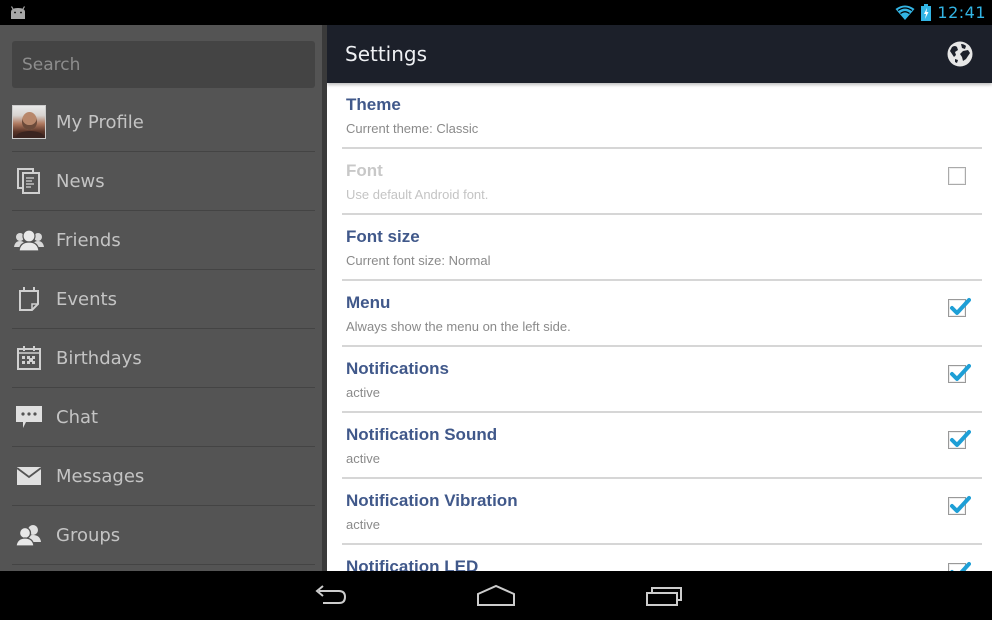 Image resolution: width=992 pixels, height=620 pixels. I want to click on sidebar-item-friends: Friends, so click(163, 240).